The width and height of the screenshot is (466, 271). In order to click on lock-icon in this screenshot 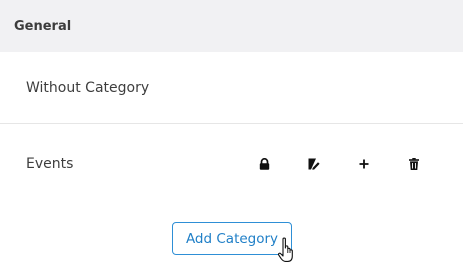, I will do `click(264, 164)`.